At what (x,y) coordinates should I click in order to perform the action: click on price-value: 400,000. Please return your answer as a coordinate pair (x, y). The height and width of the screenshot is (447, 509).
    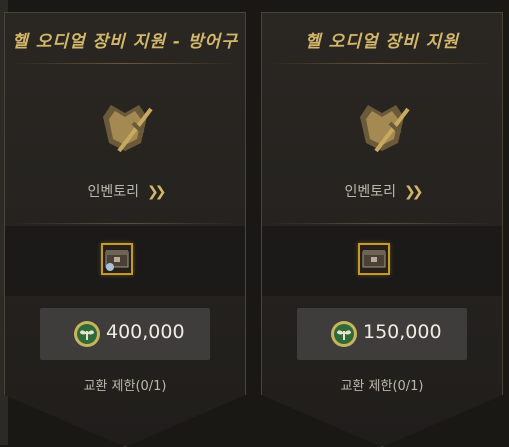
    Looking at the image, I should click on (145, 332).